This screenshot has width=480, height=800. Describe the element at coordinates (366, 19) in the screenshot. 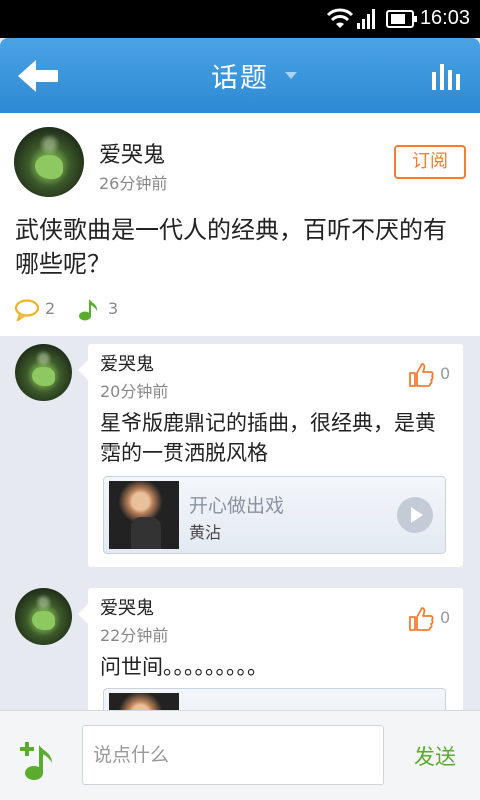

I see `signal-icon` at that location.